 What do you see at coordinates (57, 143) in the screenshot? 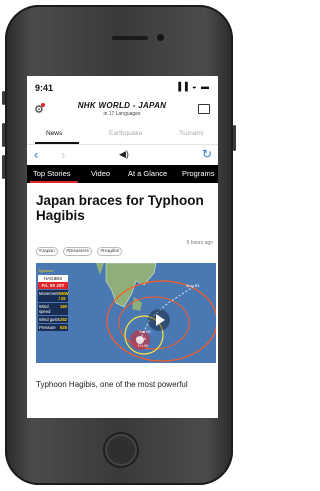
I see `active-tab-indicator` at bounding box center [57, 143].